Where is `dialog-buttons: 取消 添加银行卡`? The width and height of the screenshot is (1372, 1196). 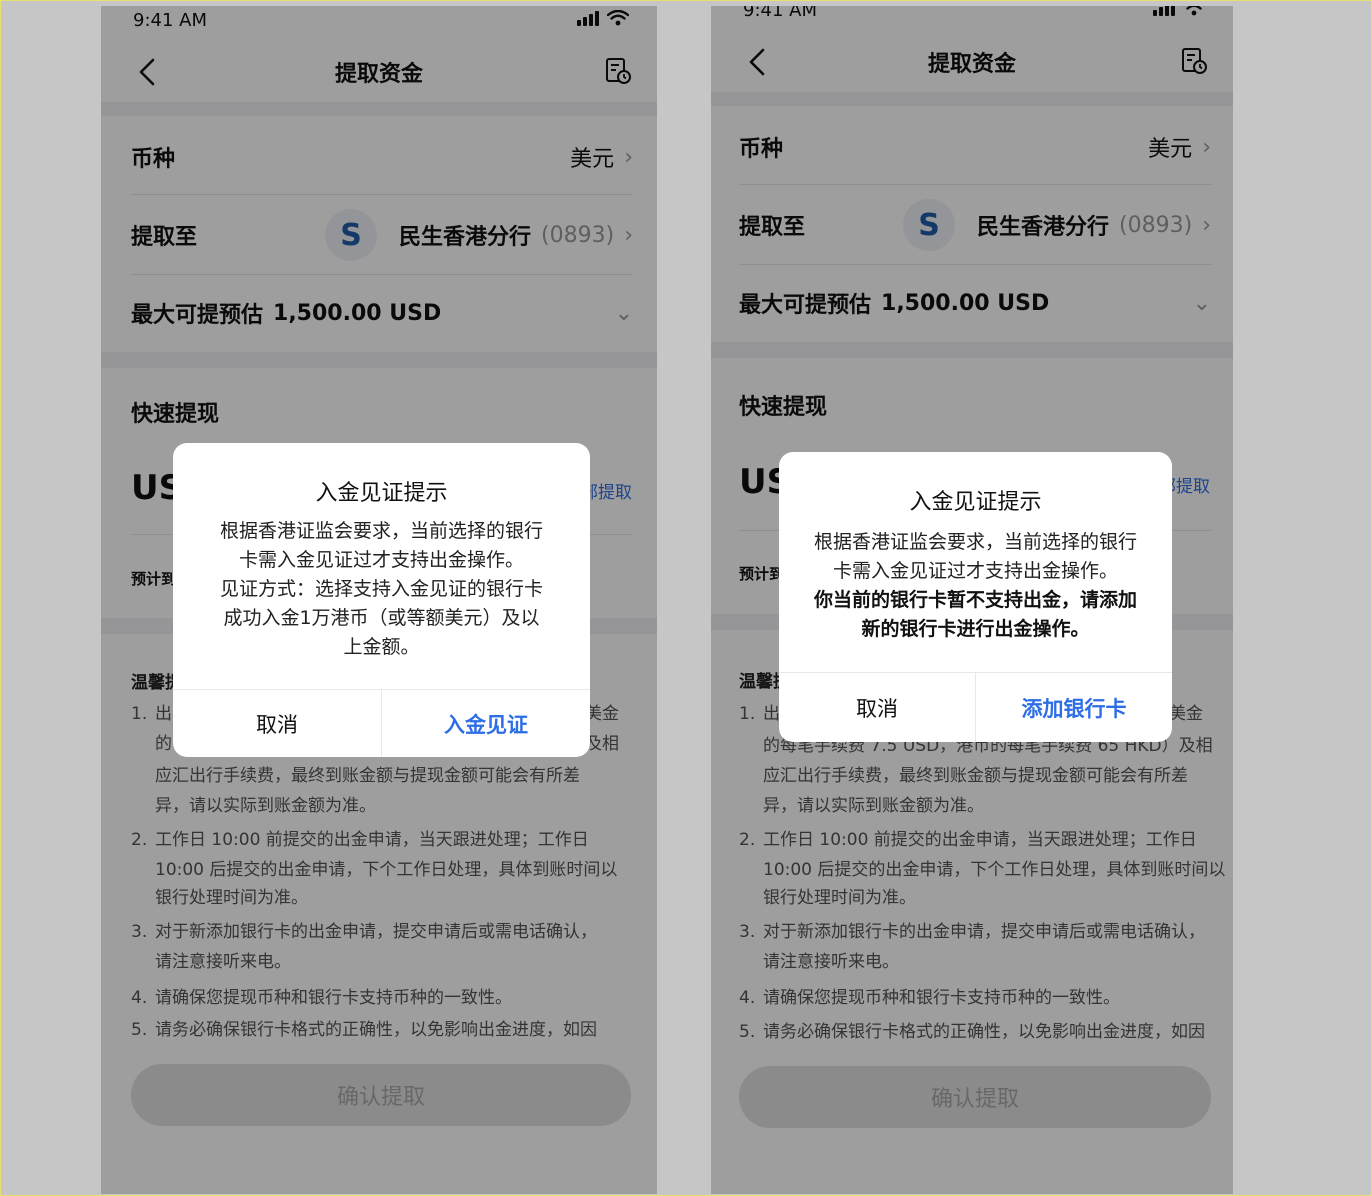
dialog-buttons: 取消 添加银行卡 is located at coordinates (975, 707).